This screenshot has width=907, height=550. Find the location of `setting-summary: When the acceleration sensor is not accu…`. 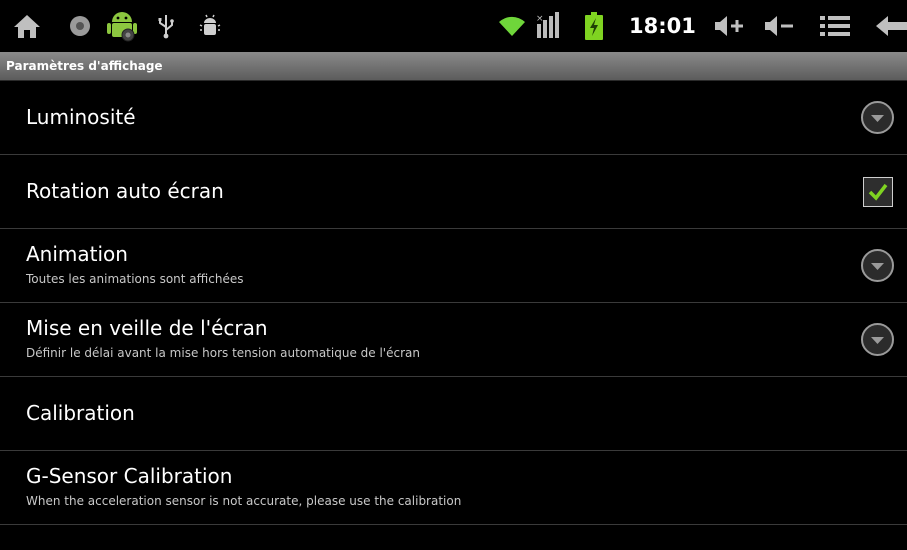

setting-summary: When the acceleration sensor is not accu… is located at coordinates (244, 501).